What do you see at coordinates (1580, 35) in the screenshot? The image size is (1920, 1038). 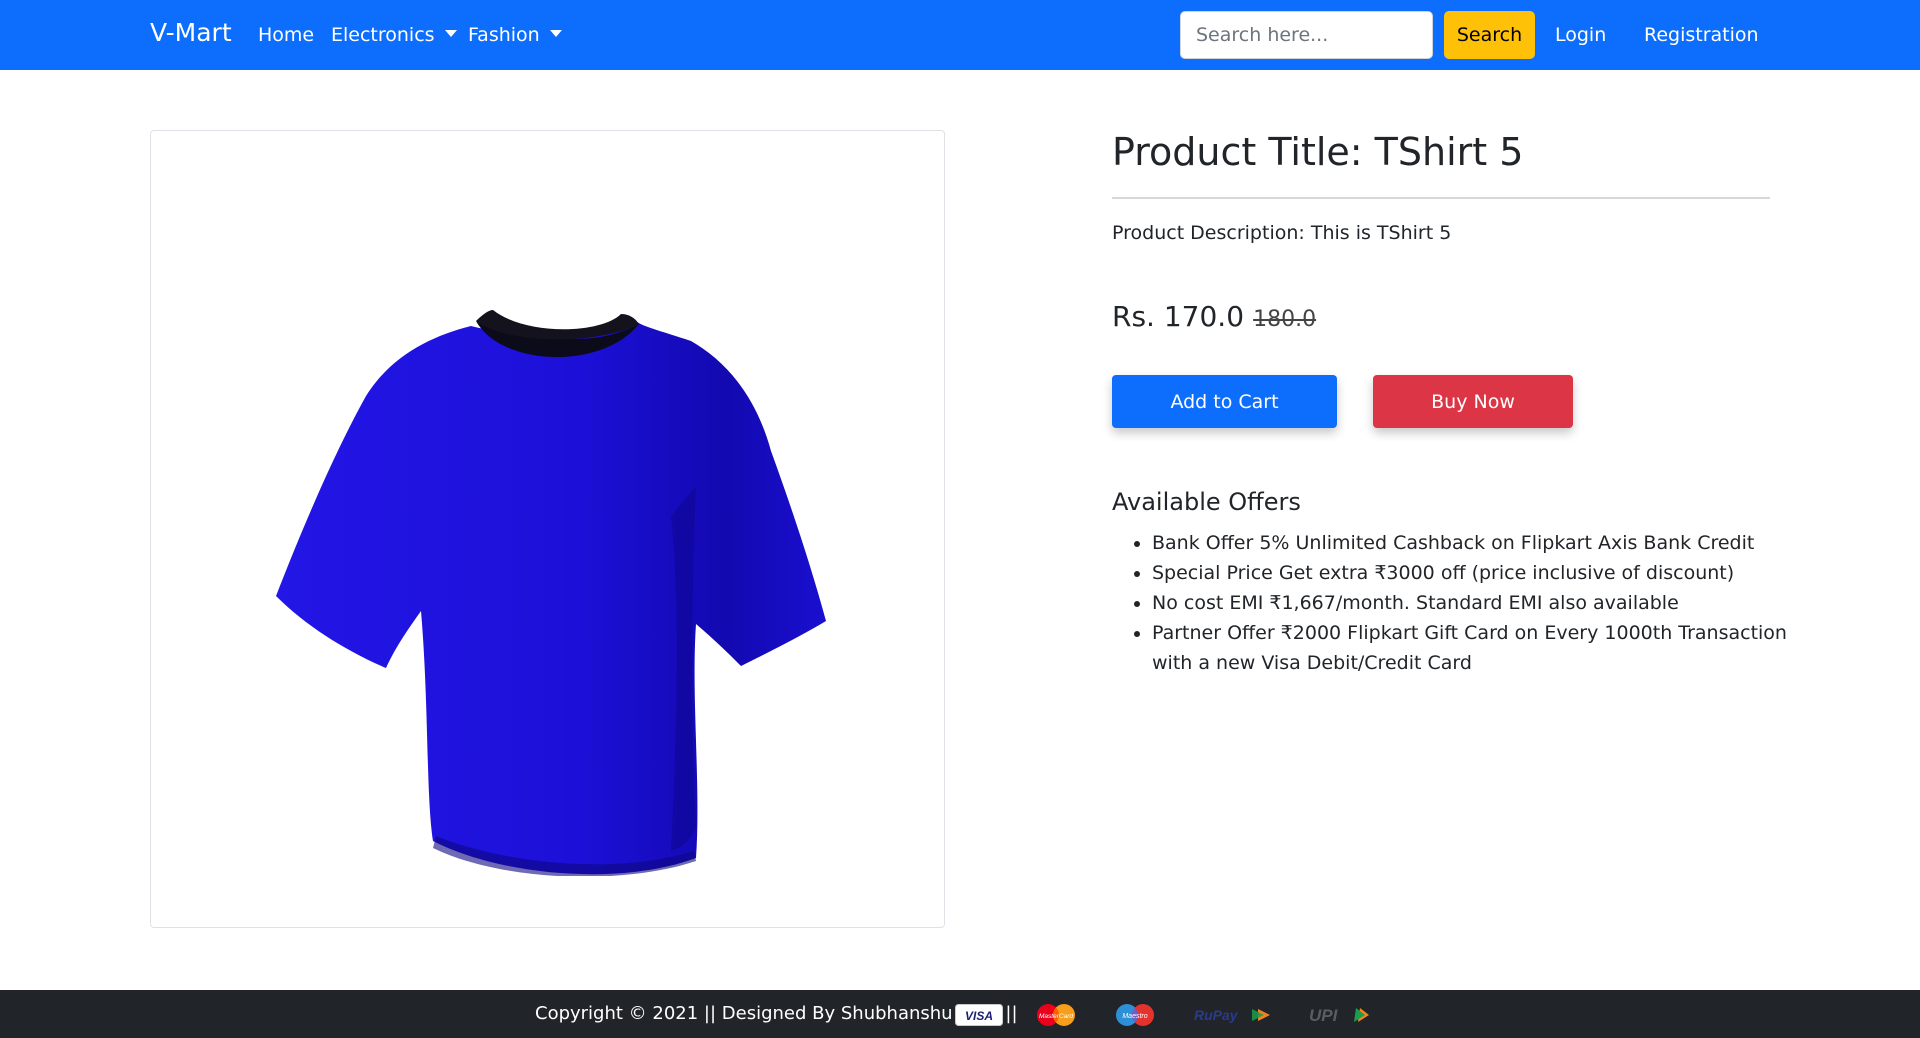 I see `nav-login-link: Login` at bounding box center [1580, 35].